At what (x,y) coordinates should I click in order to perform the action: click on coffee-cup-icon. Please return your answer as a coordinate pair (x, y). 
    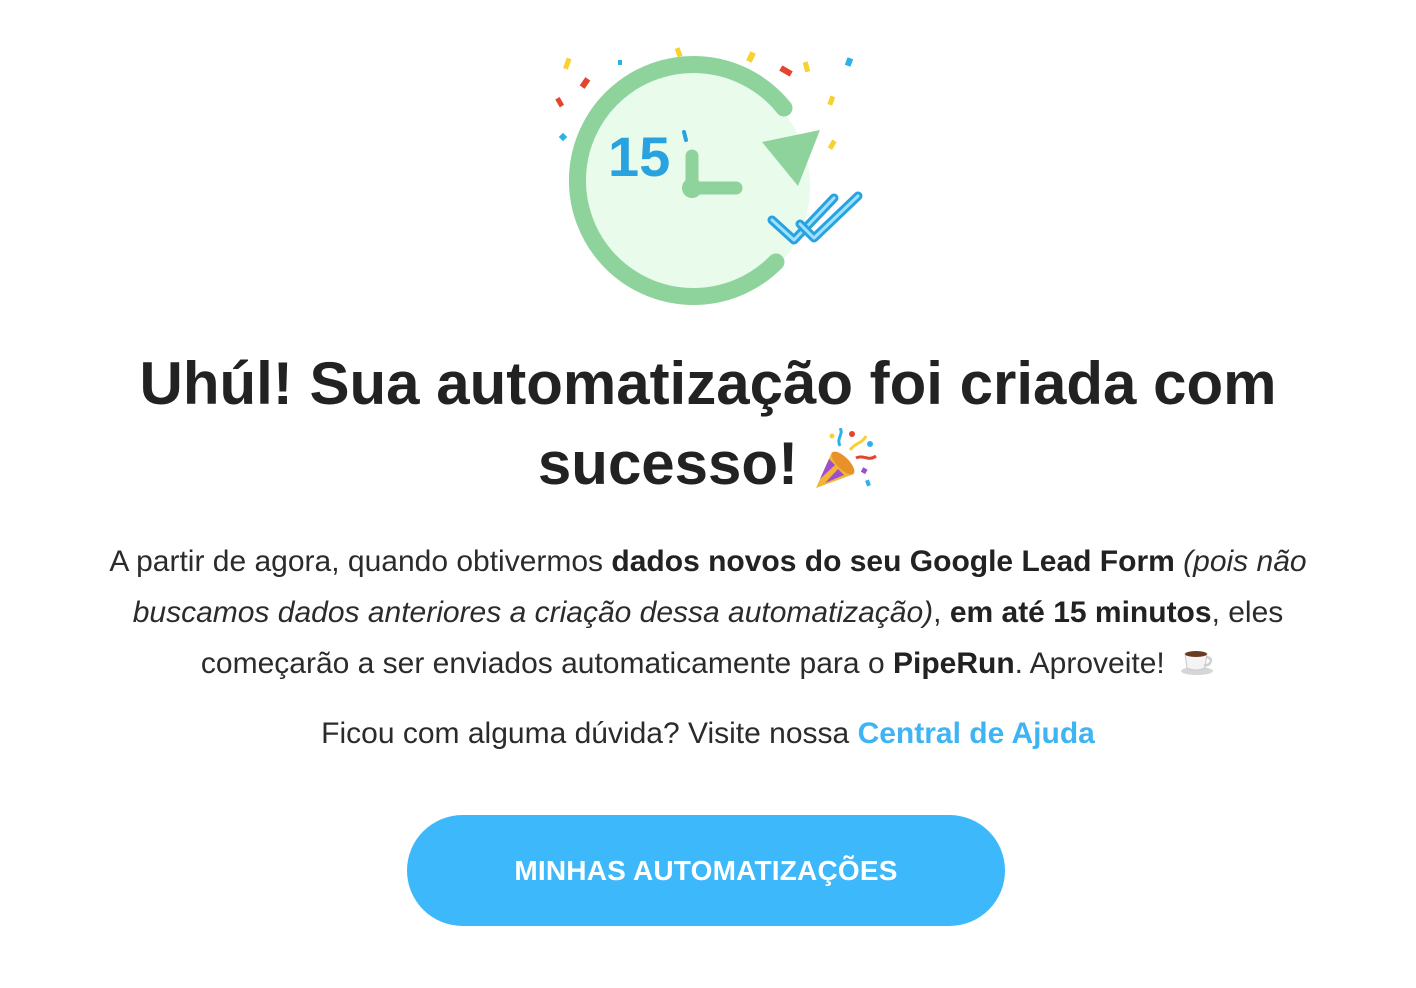
    Looking at the image, I should click on (1197, 663).